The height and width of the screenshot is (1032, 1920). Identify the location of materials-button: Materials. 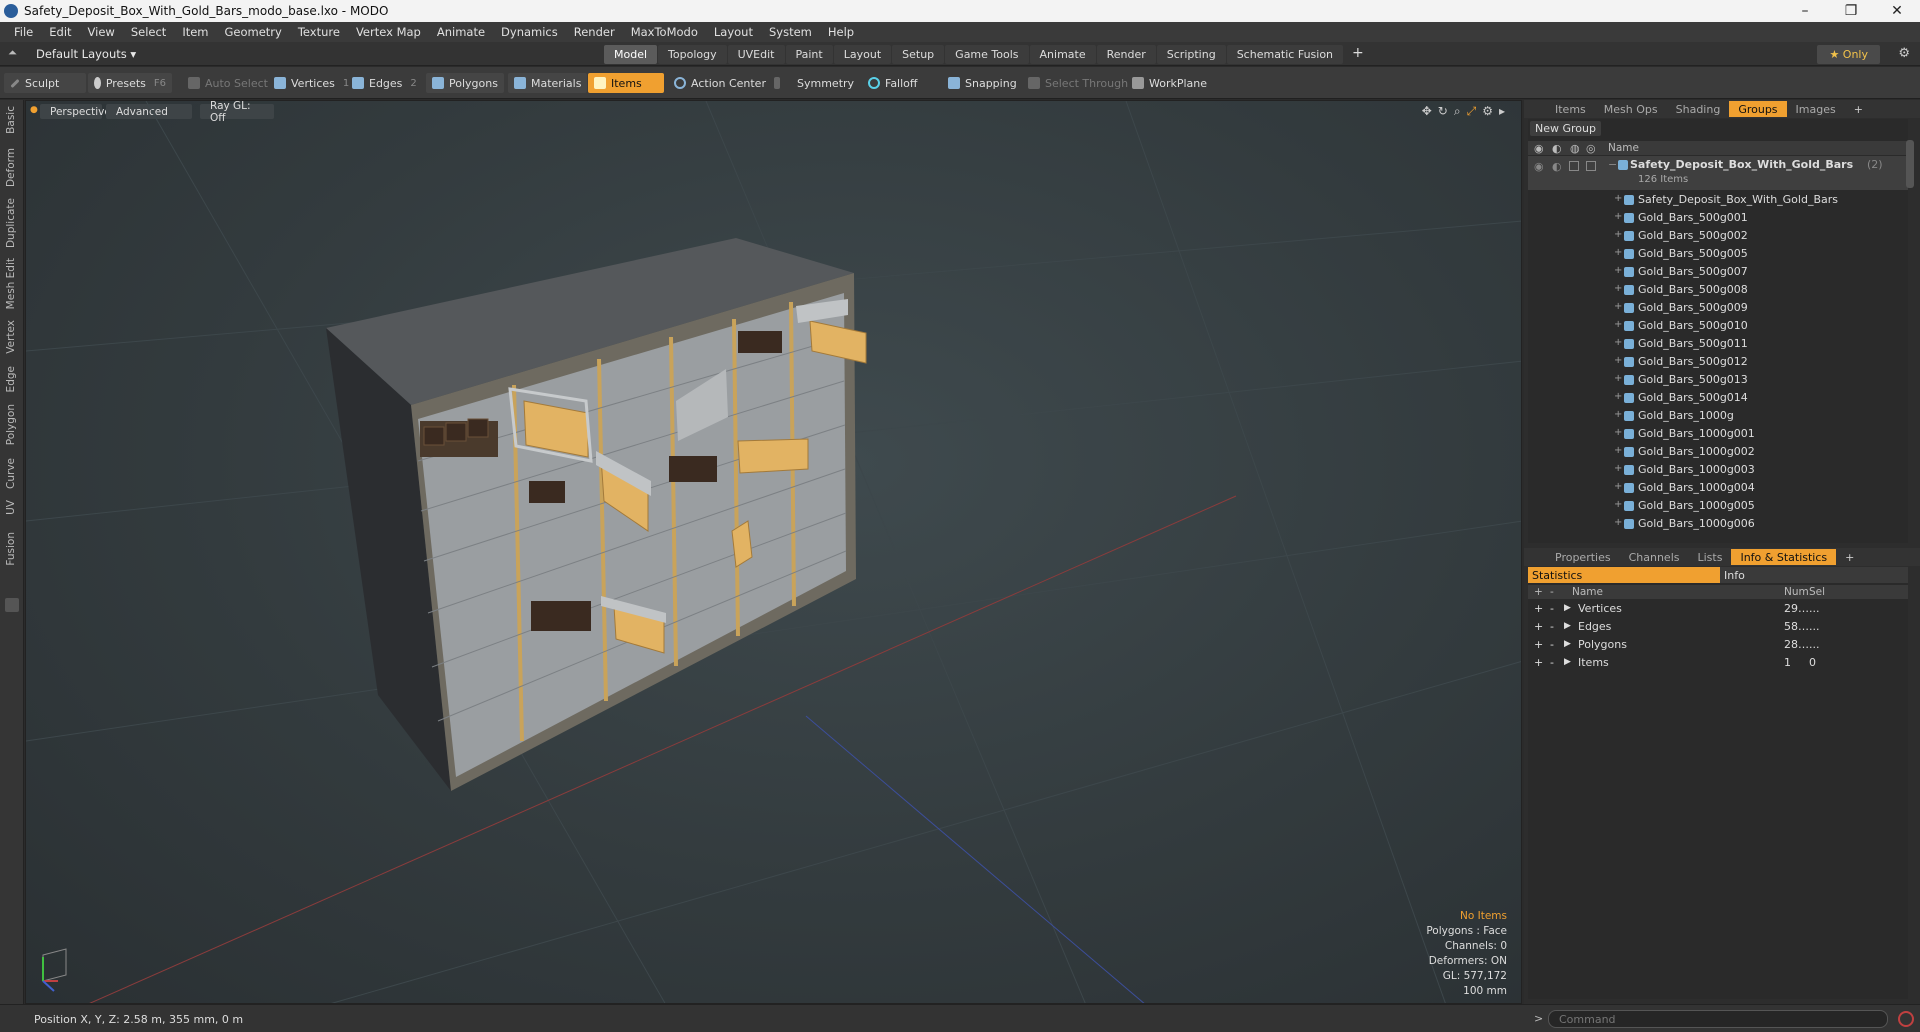
(548, 83).